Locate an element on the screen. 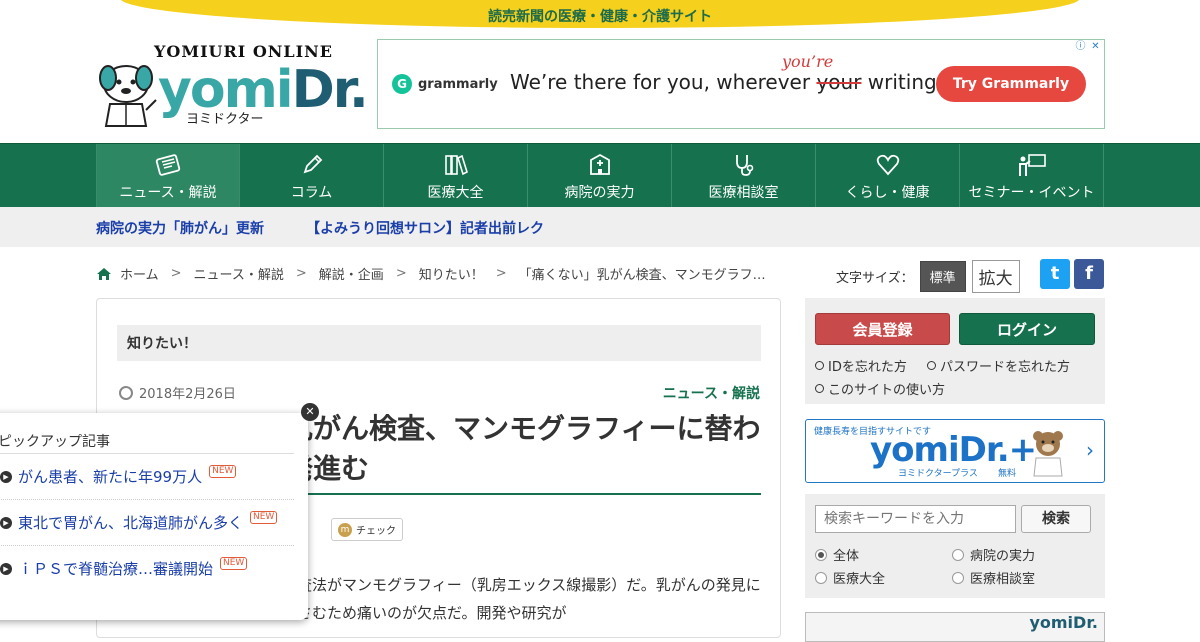 This screenshot has height=642, width=1200. breadcrumb-item: 知りたい！ is located at coordinates (451, 273).